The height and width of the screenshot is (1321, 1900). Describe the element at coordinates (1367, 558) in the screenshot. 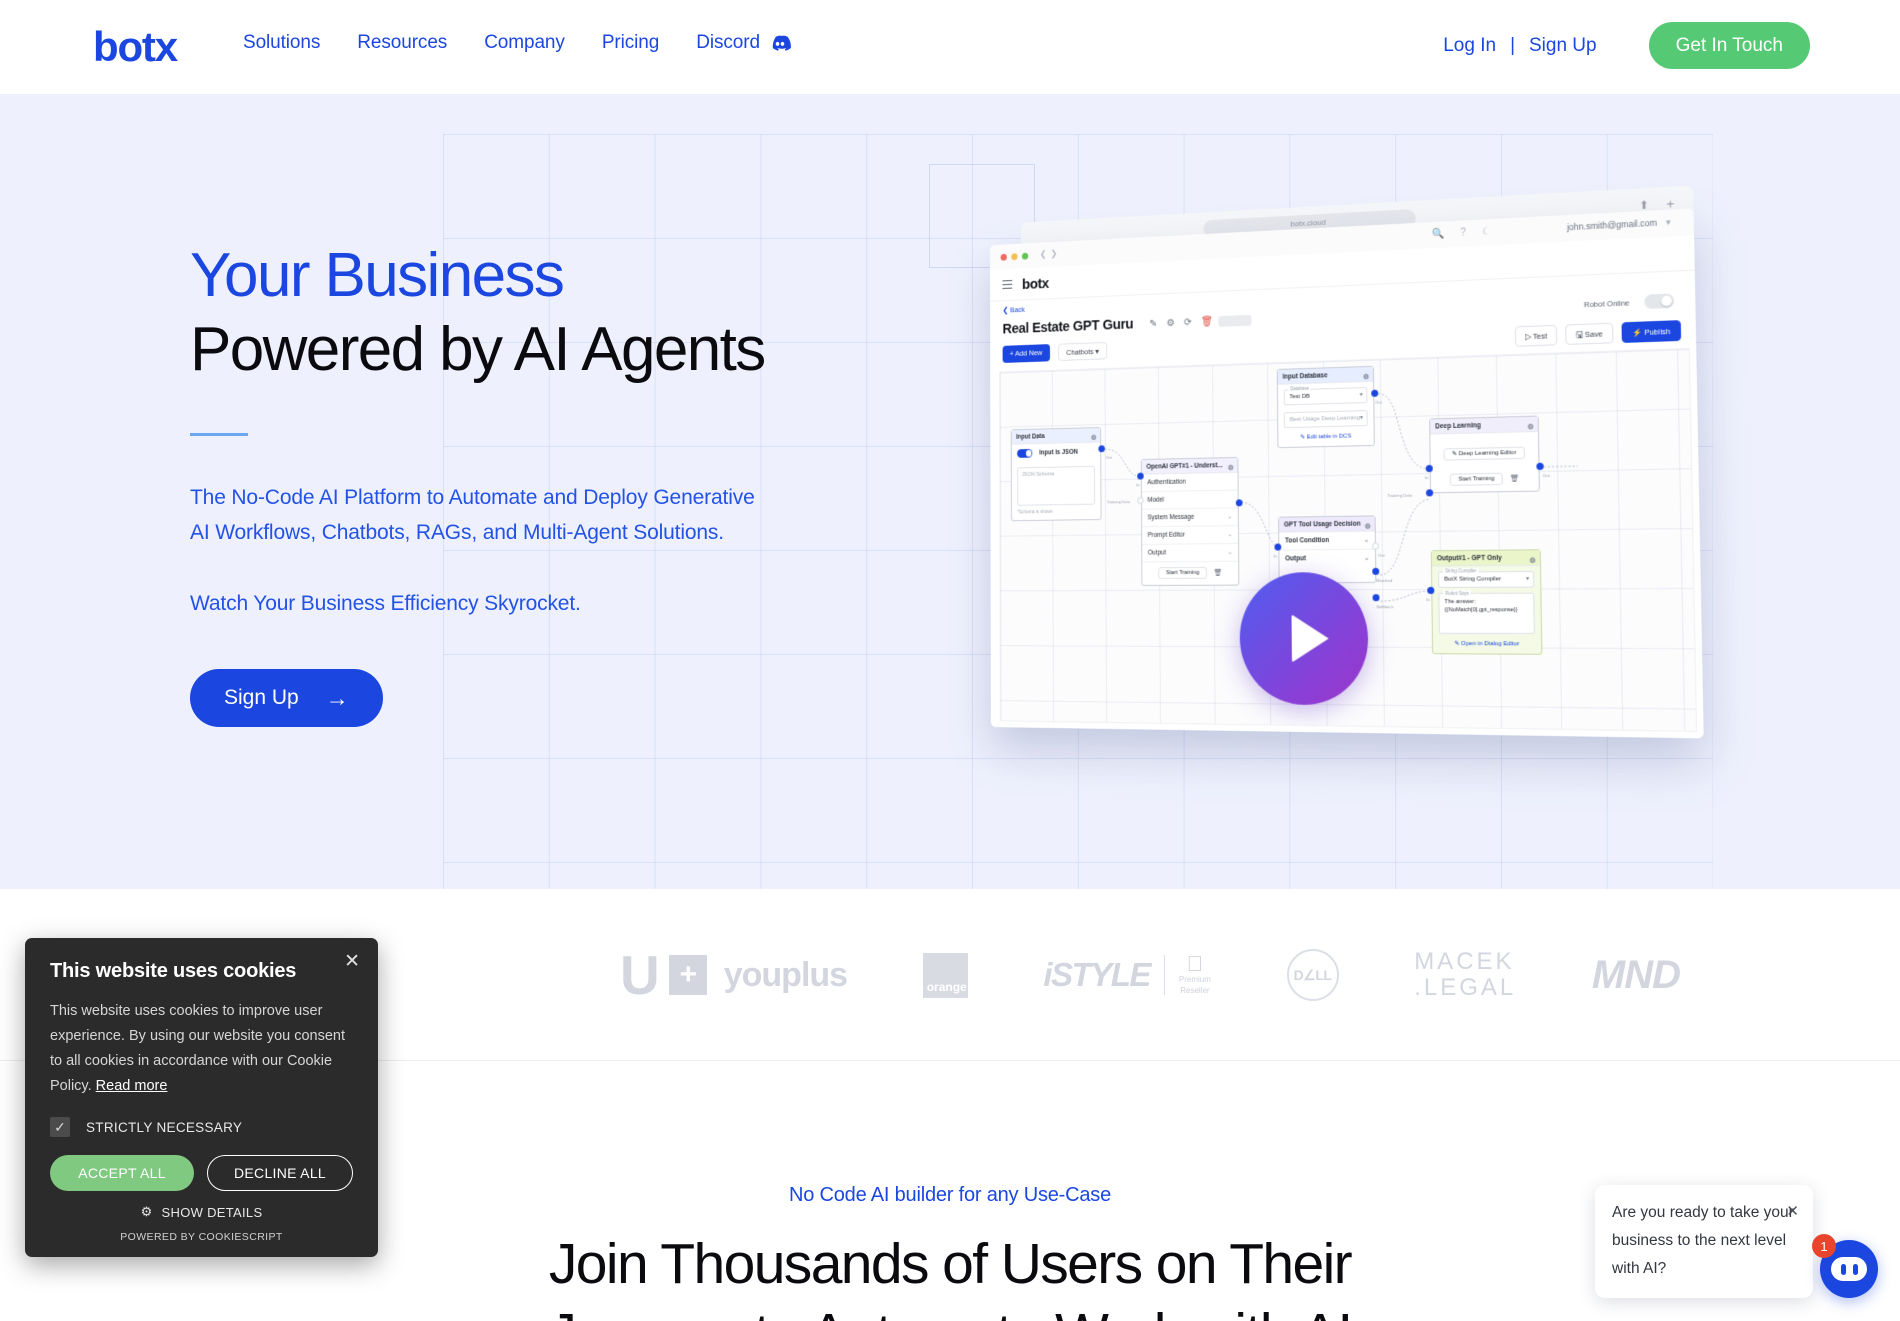

I see `chevron-down-icon: ⌄` at that location.